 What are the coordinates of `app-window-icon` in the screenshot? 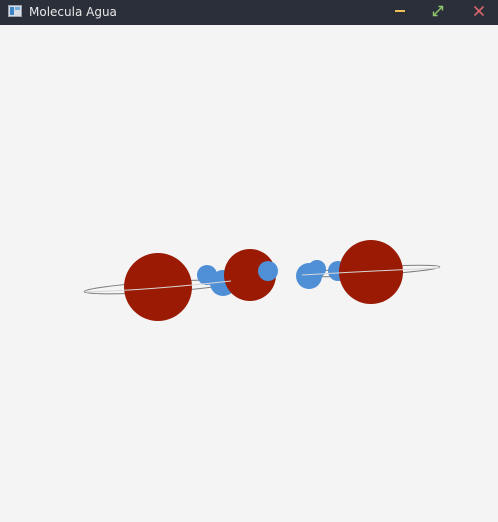 It's located at (15, 11).